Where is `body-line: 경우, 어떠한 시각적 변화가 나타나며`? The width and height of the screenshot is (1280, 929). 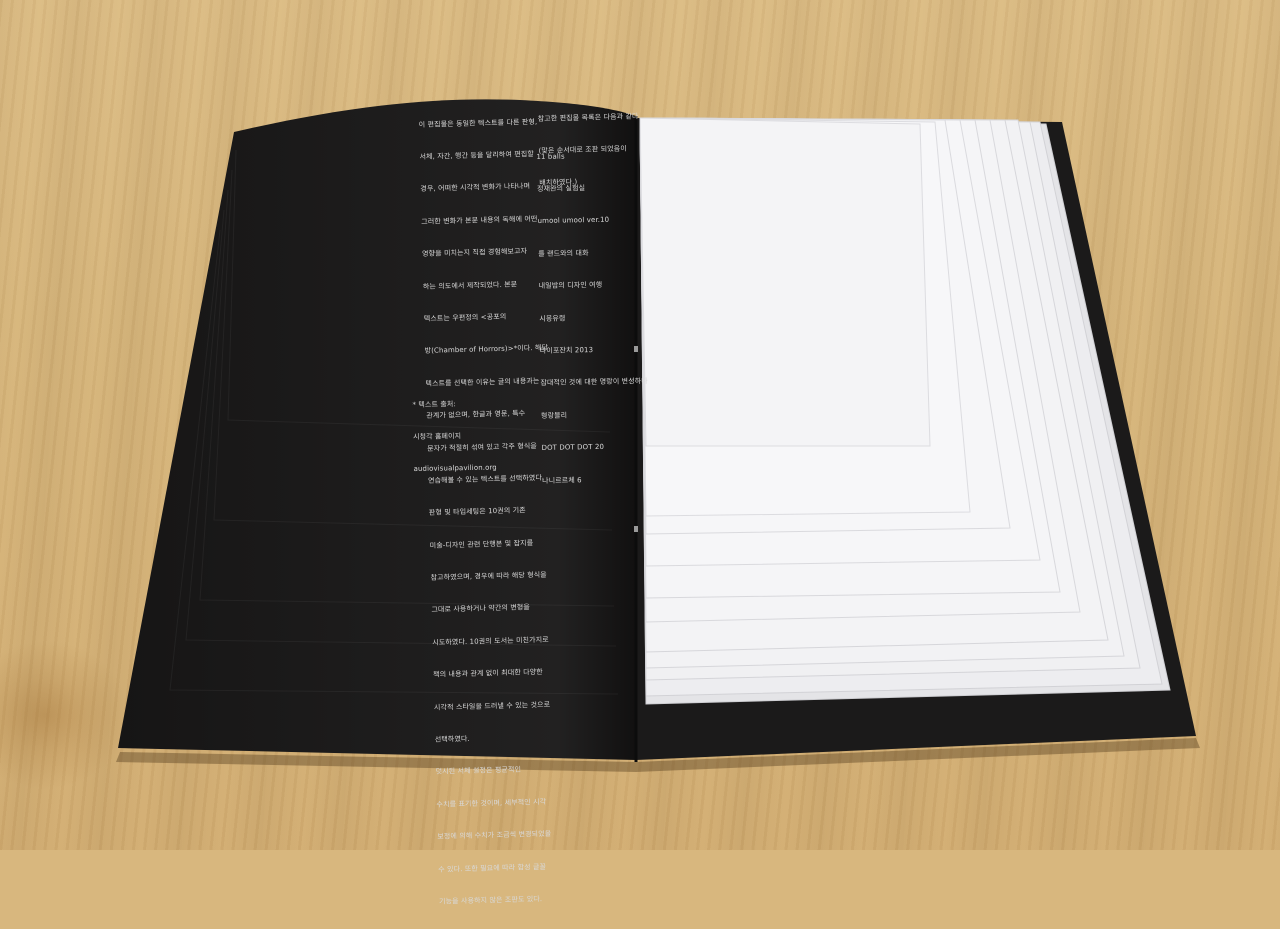 body-line: 경우, 어떠한 시각적 변화가 나타나며 is located at coordinates (475, 188).